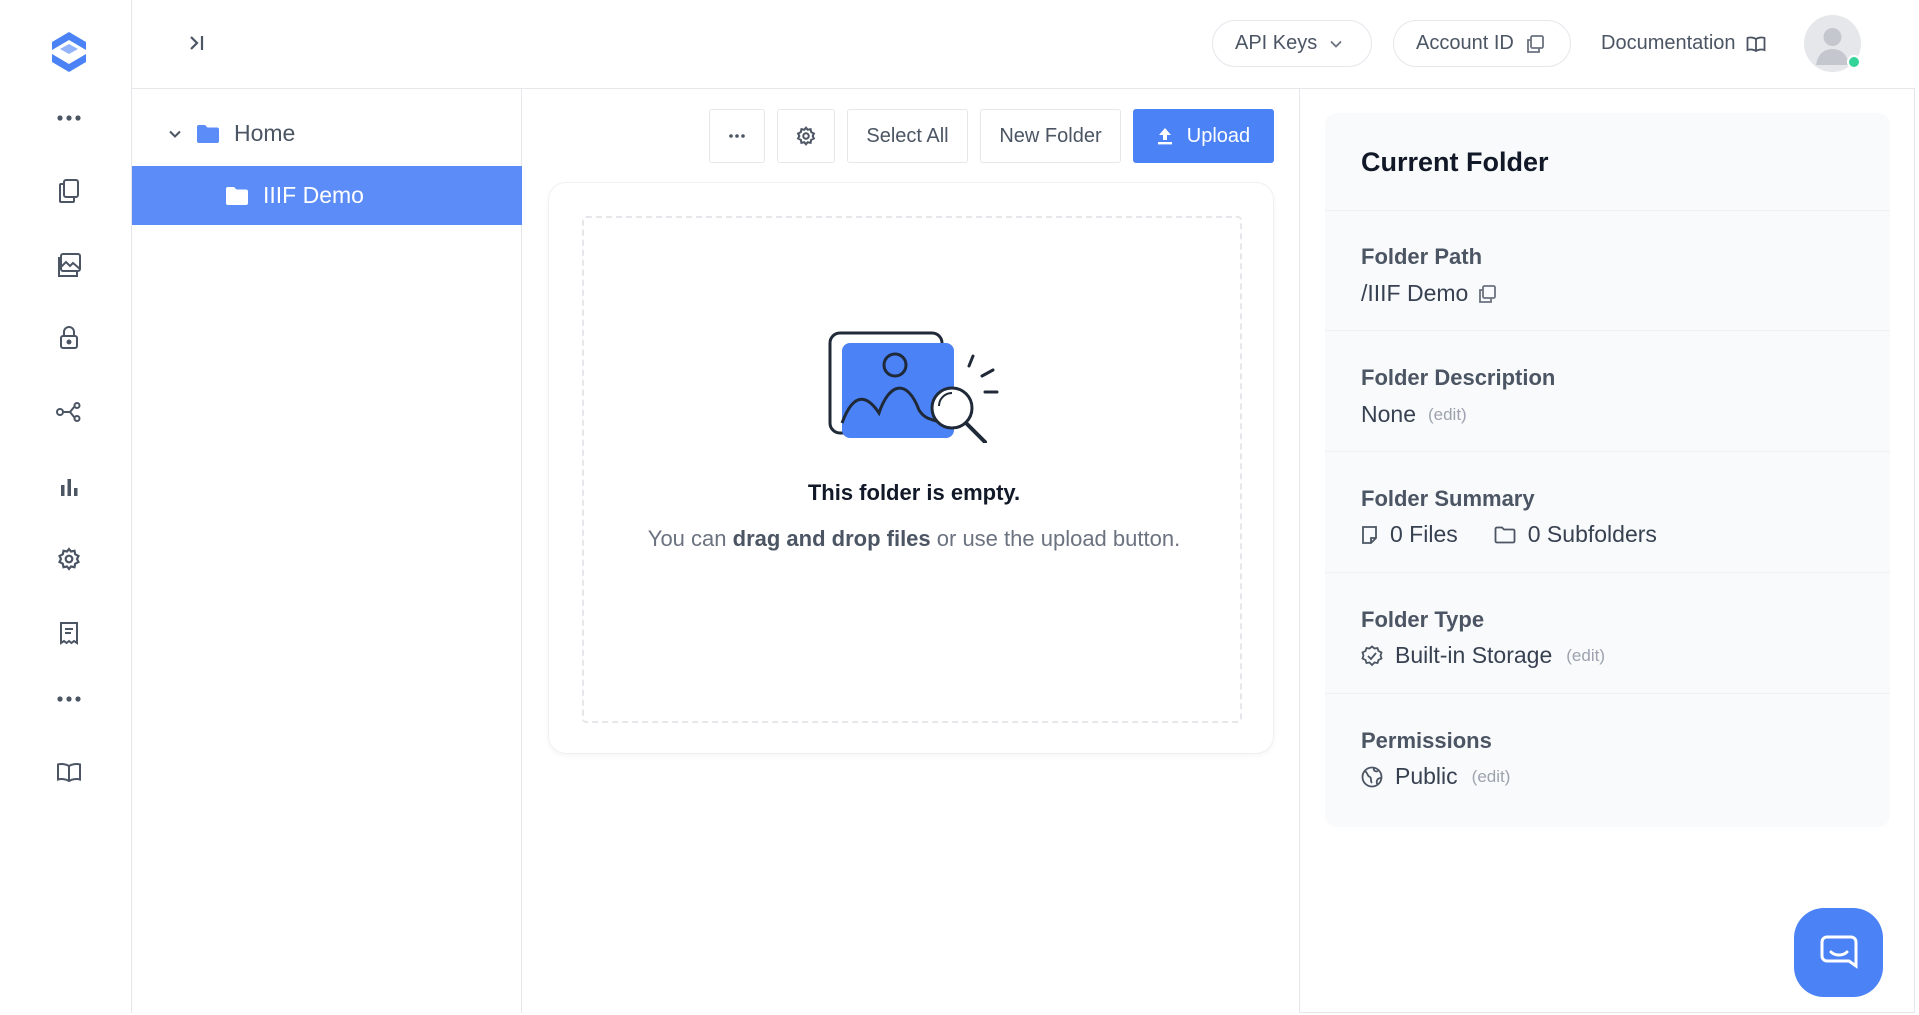  I want to click on top-bar: API Keys Account ID Documentation, so click(1023, 44).